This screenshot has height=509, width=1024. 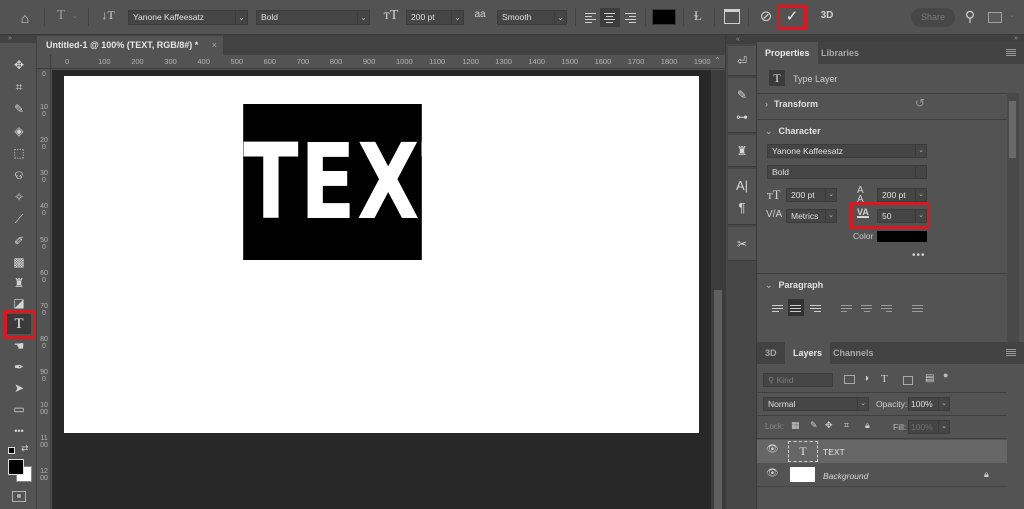 I want to click on more-tools-icon: •••, so click(x=19, y=431).